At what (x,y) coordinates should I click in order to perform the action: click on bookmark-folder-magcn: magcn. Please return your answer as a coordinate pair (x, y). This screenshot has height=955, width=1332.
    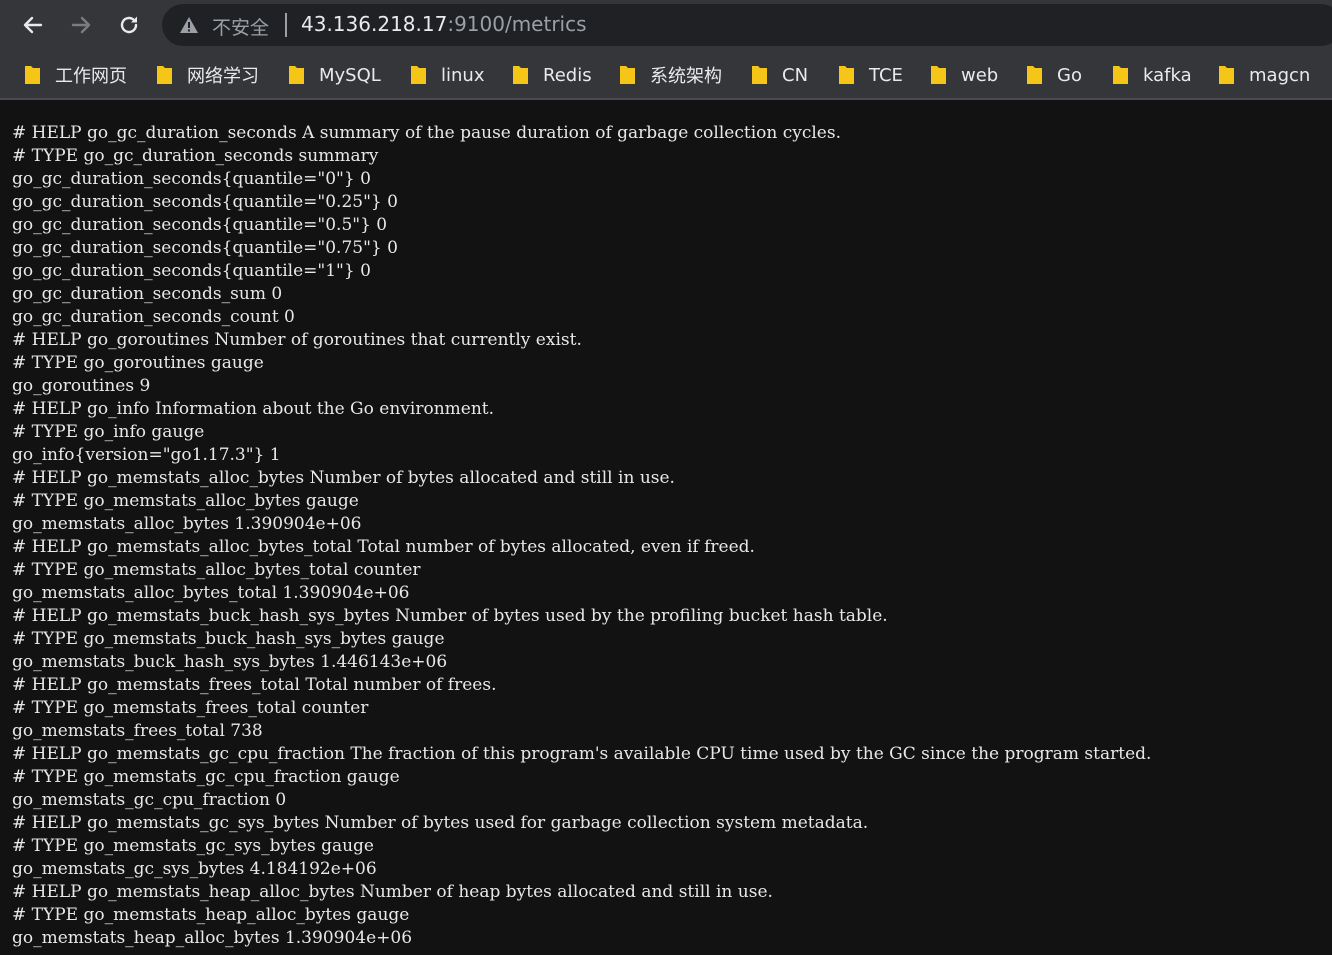
    Looking at the image, I should click on (1264, 75).